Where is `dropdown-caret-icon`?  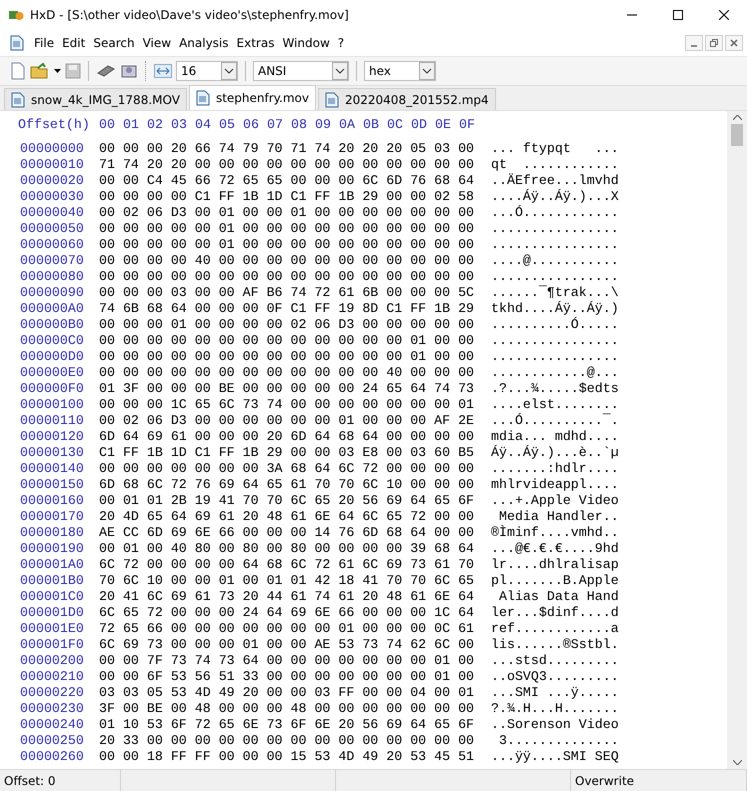 dropdown-caret-icon is located at coordinates (57, 71).